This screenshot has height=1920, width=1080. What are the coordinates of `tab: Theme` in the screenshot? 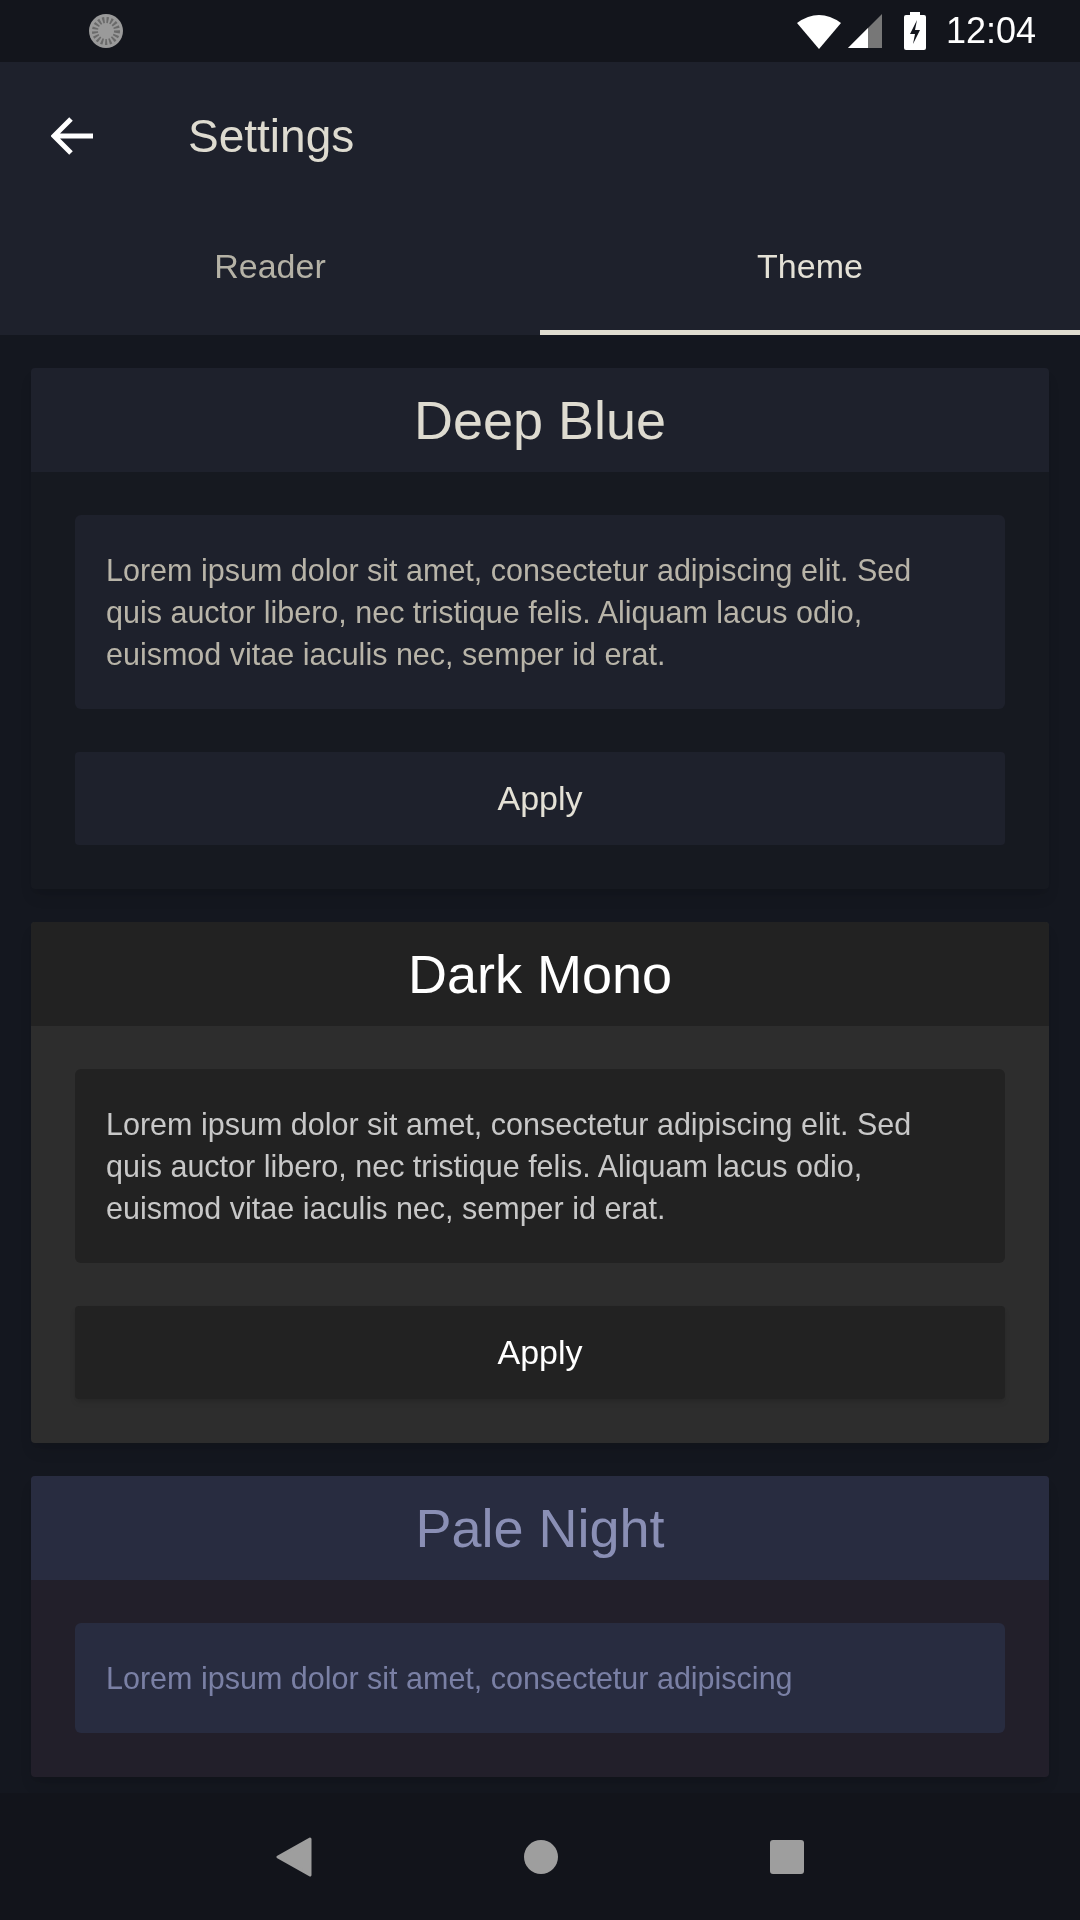 It's located at (810, 272).